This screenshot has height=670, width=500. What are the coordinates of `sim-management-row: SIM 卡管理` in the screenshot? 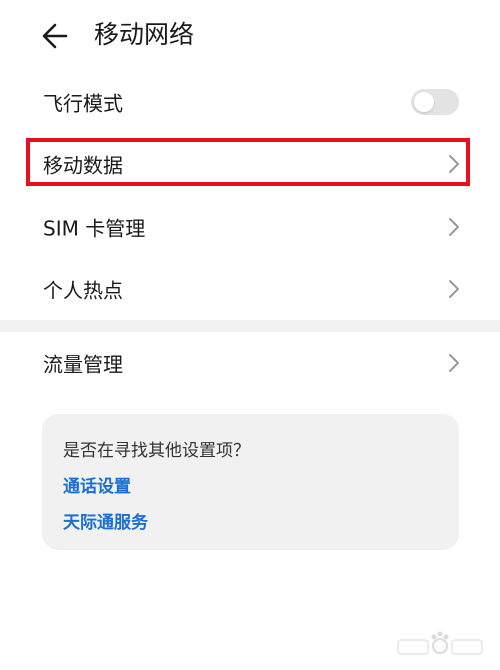 It's located at (250, 227).